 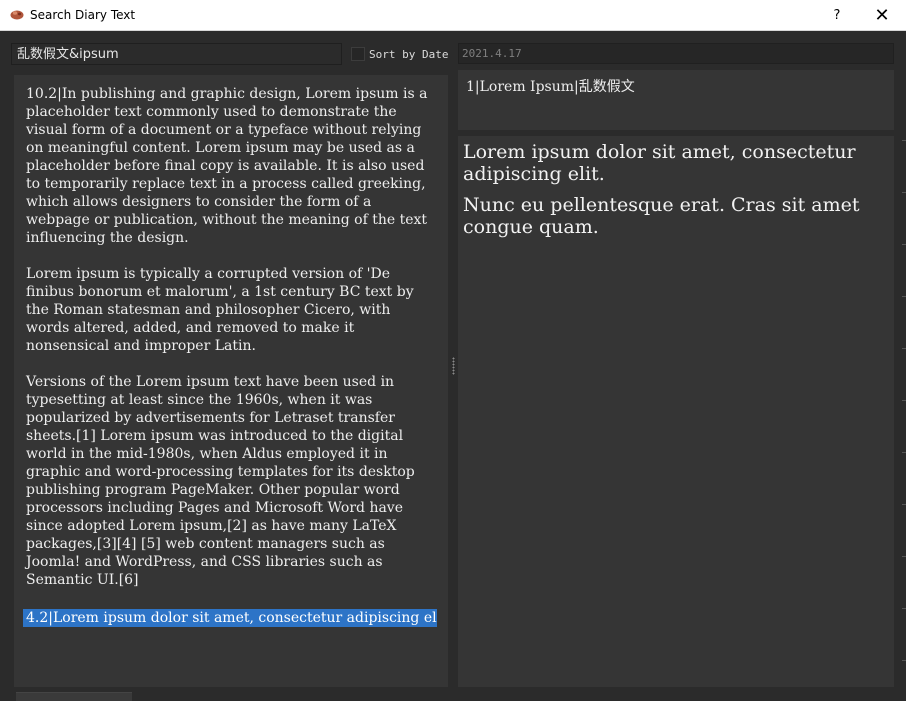 I want to click on sort-by-date-label: Sort by Date, so click(x=408, y=54).